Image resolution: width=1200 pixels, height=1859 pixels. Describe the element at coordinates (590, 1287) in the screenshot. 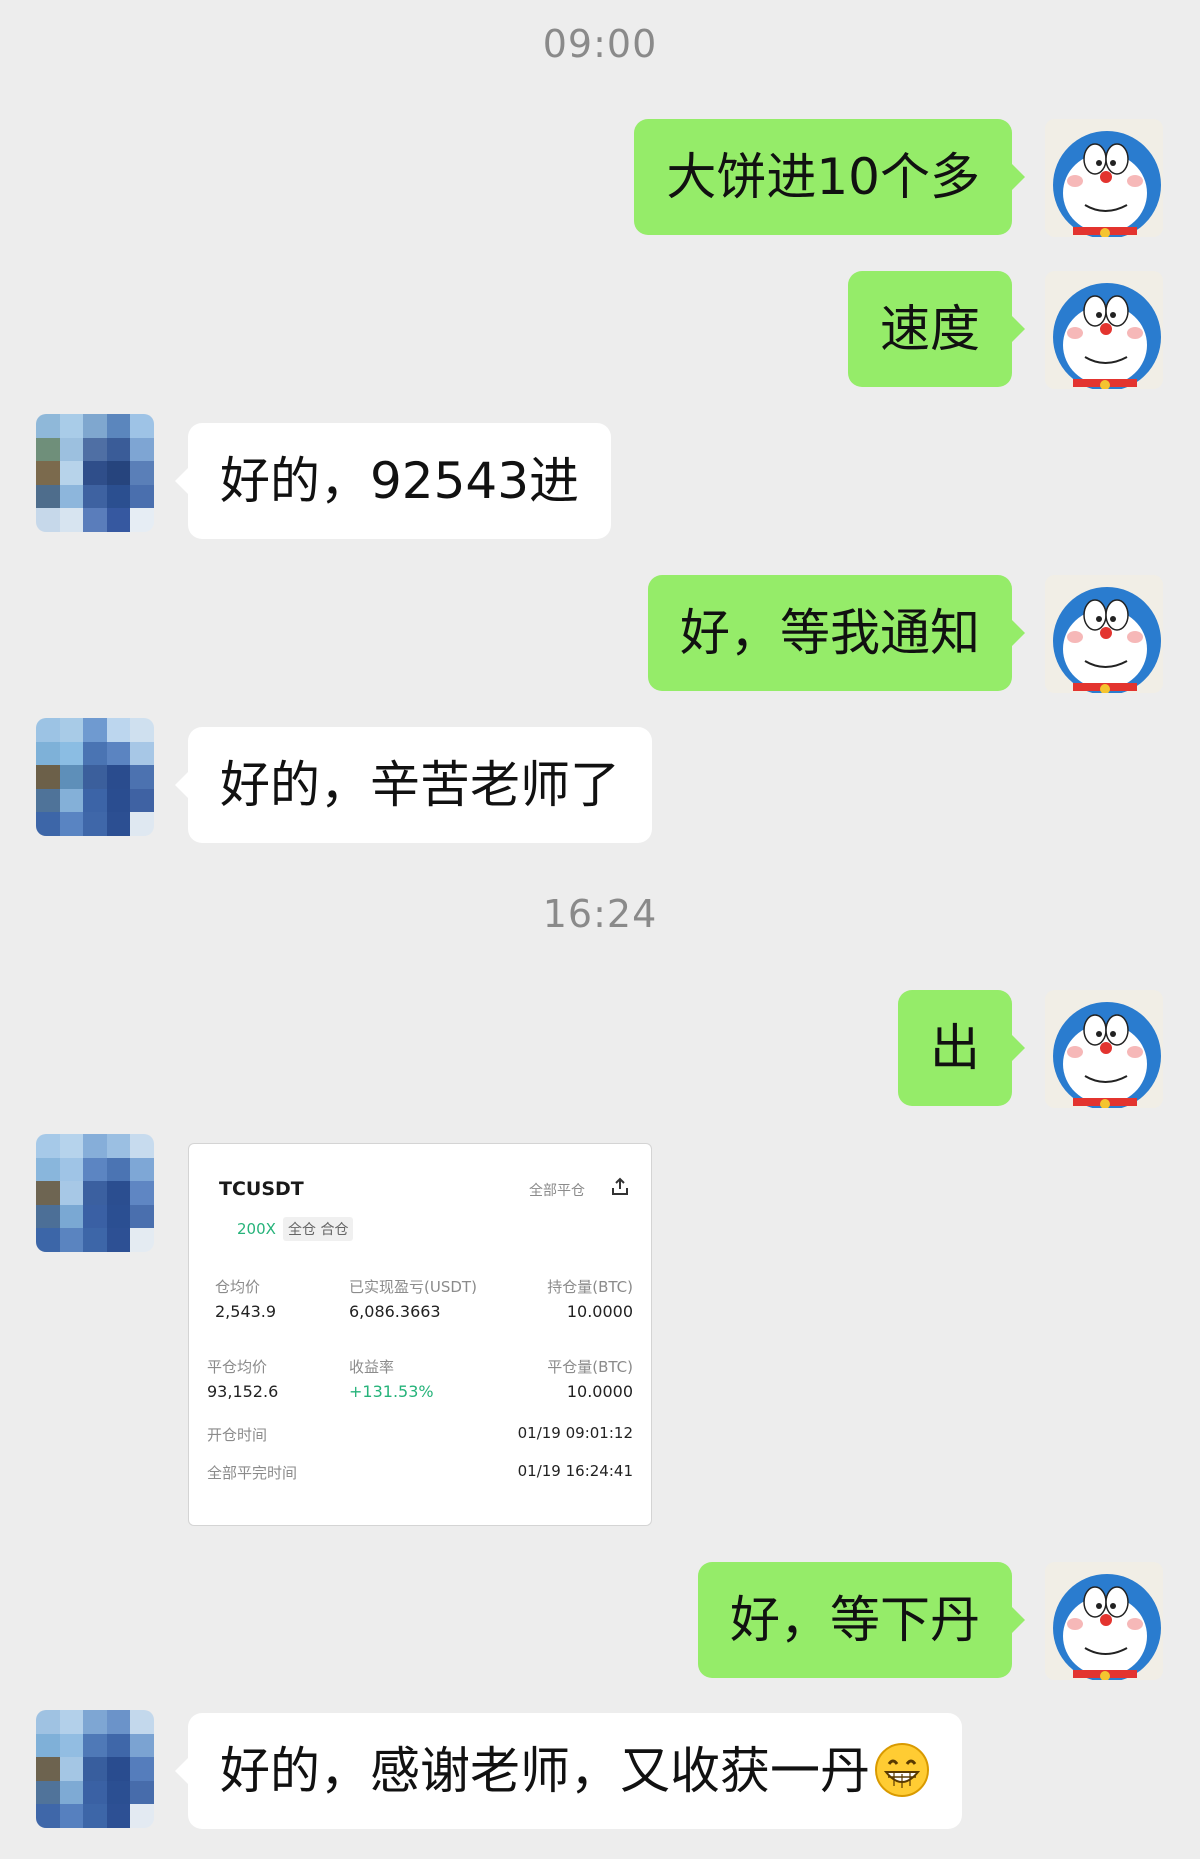

I see `position-label: 持仓量(BTC)` at that location.